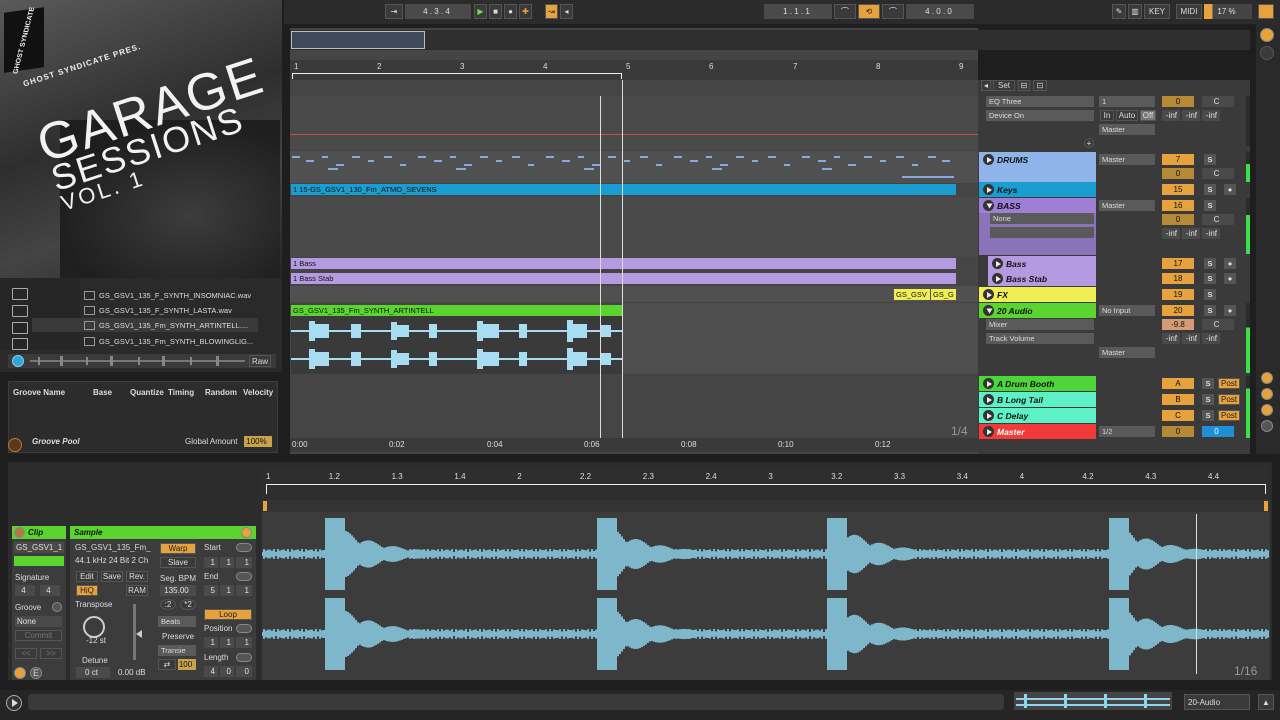  Describe the element at coordinates (1208, 399) in the screenshot. I see `return-b-solo: S` at that location.